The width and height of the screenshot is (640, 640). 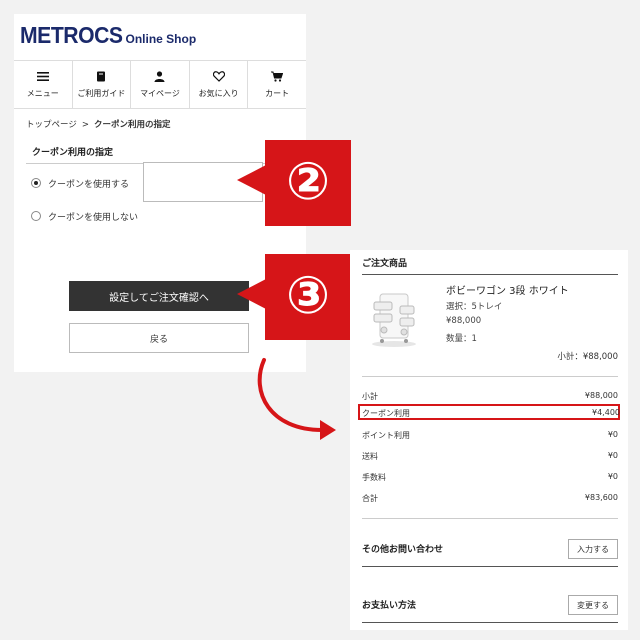 What do you see at coordinates (464, 321) in the screenshot?
I see `product-price: ¥88,000` at bounding box center [464, 321].